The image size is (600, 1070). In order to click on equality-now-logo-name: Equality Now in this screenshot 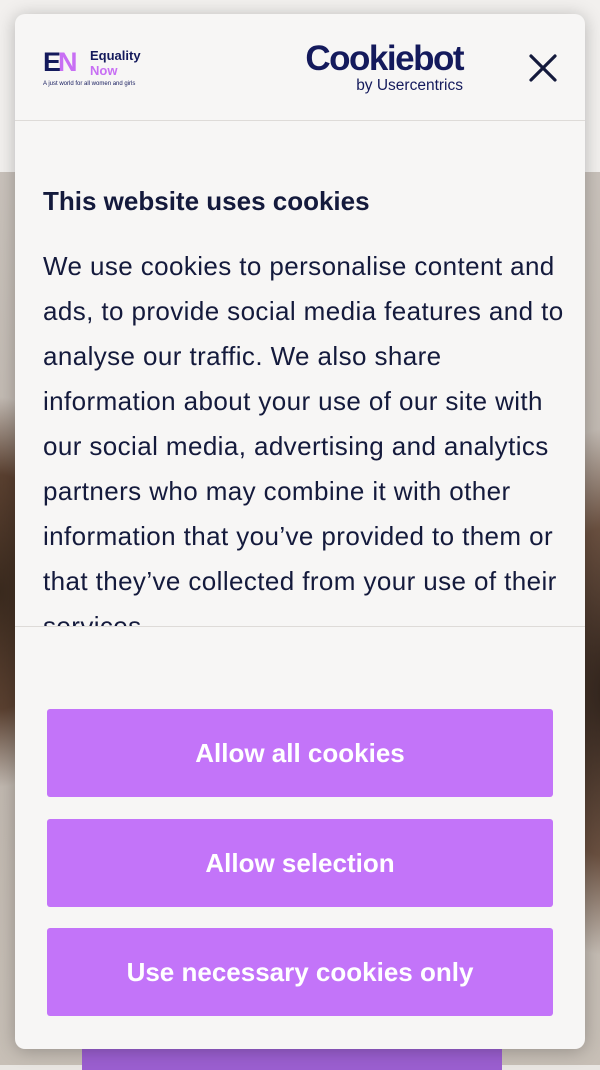, I will do `click(115, 63)`.